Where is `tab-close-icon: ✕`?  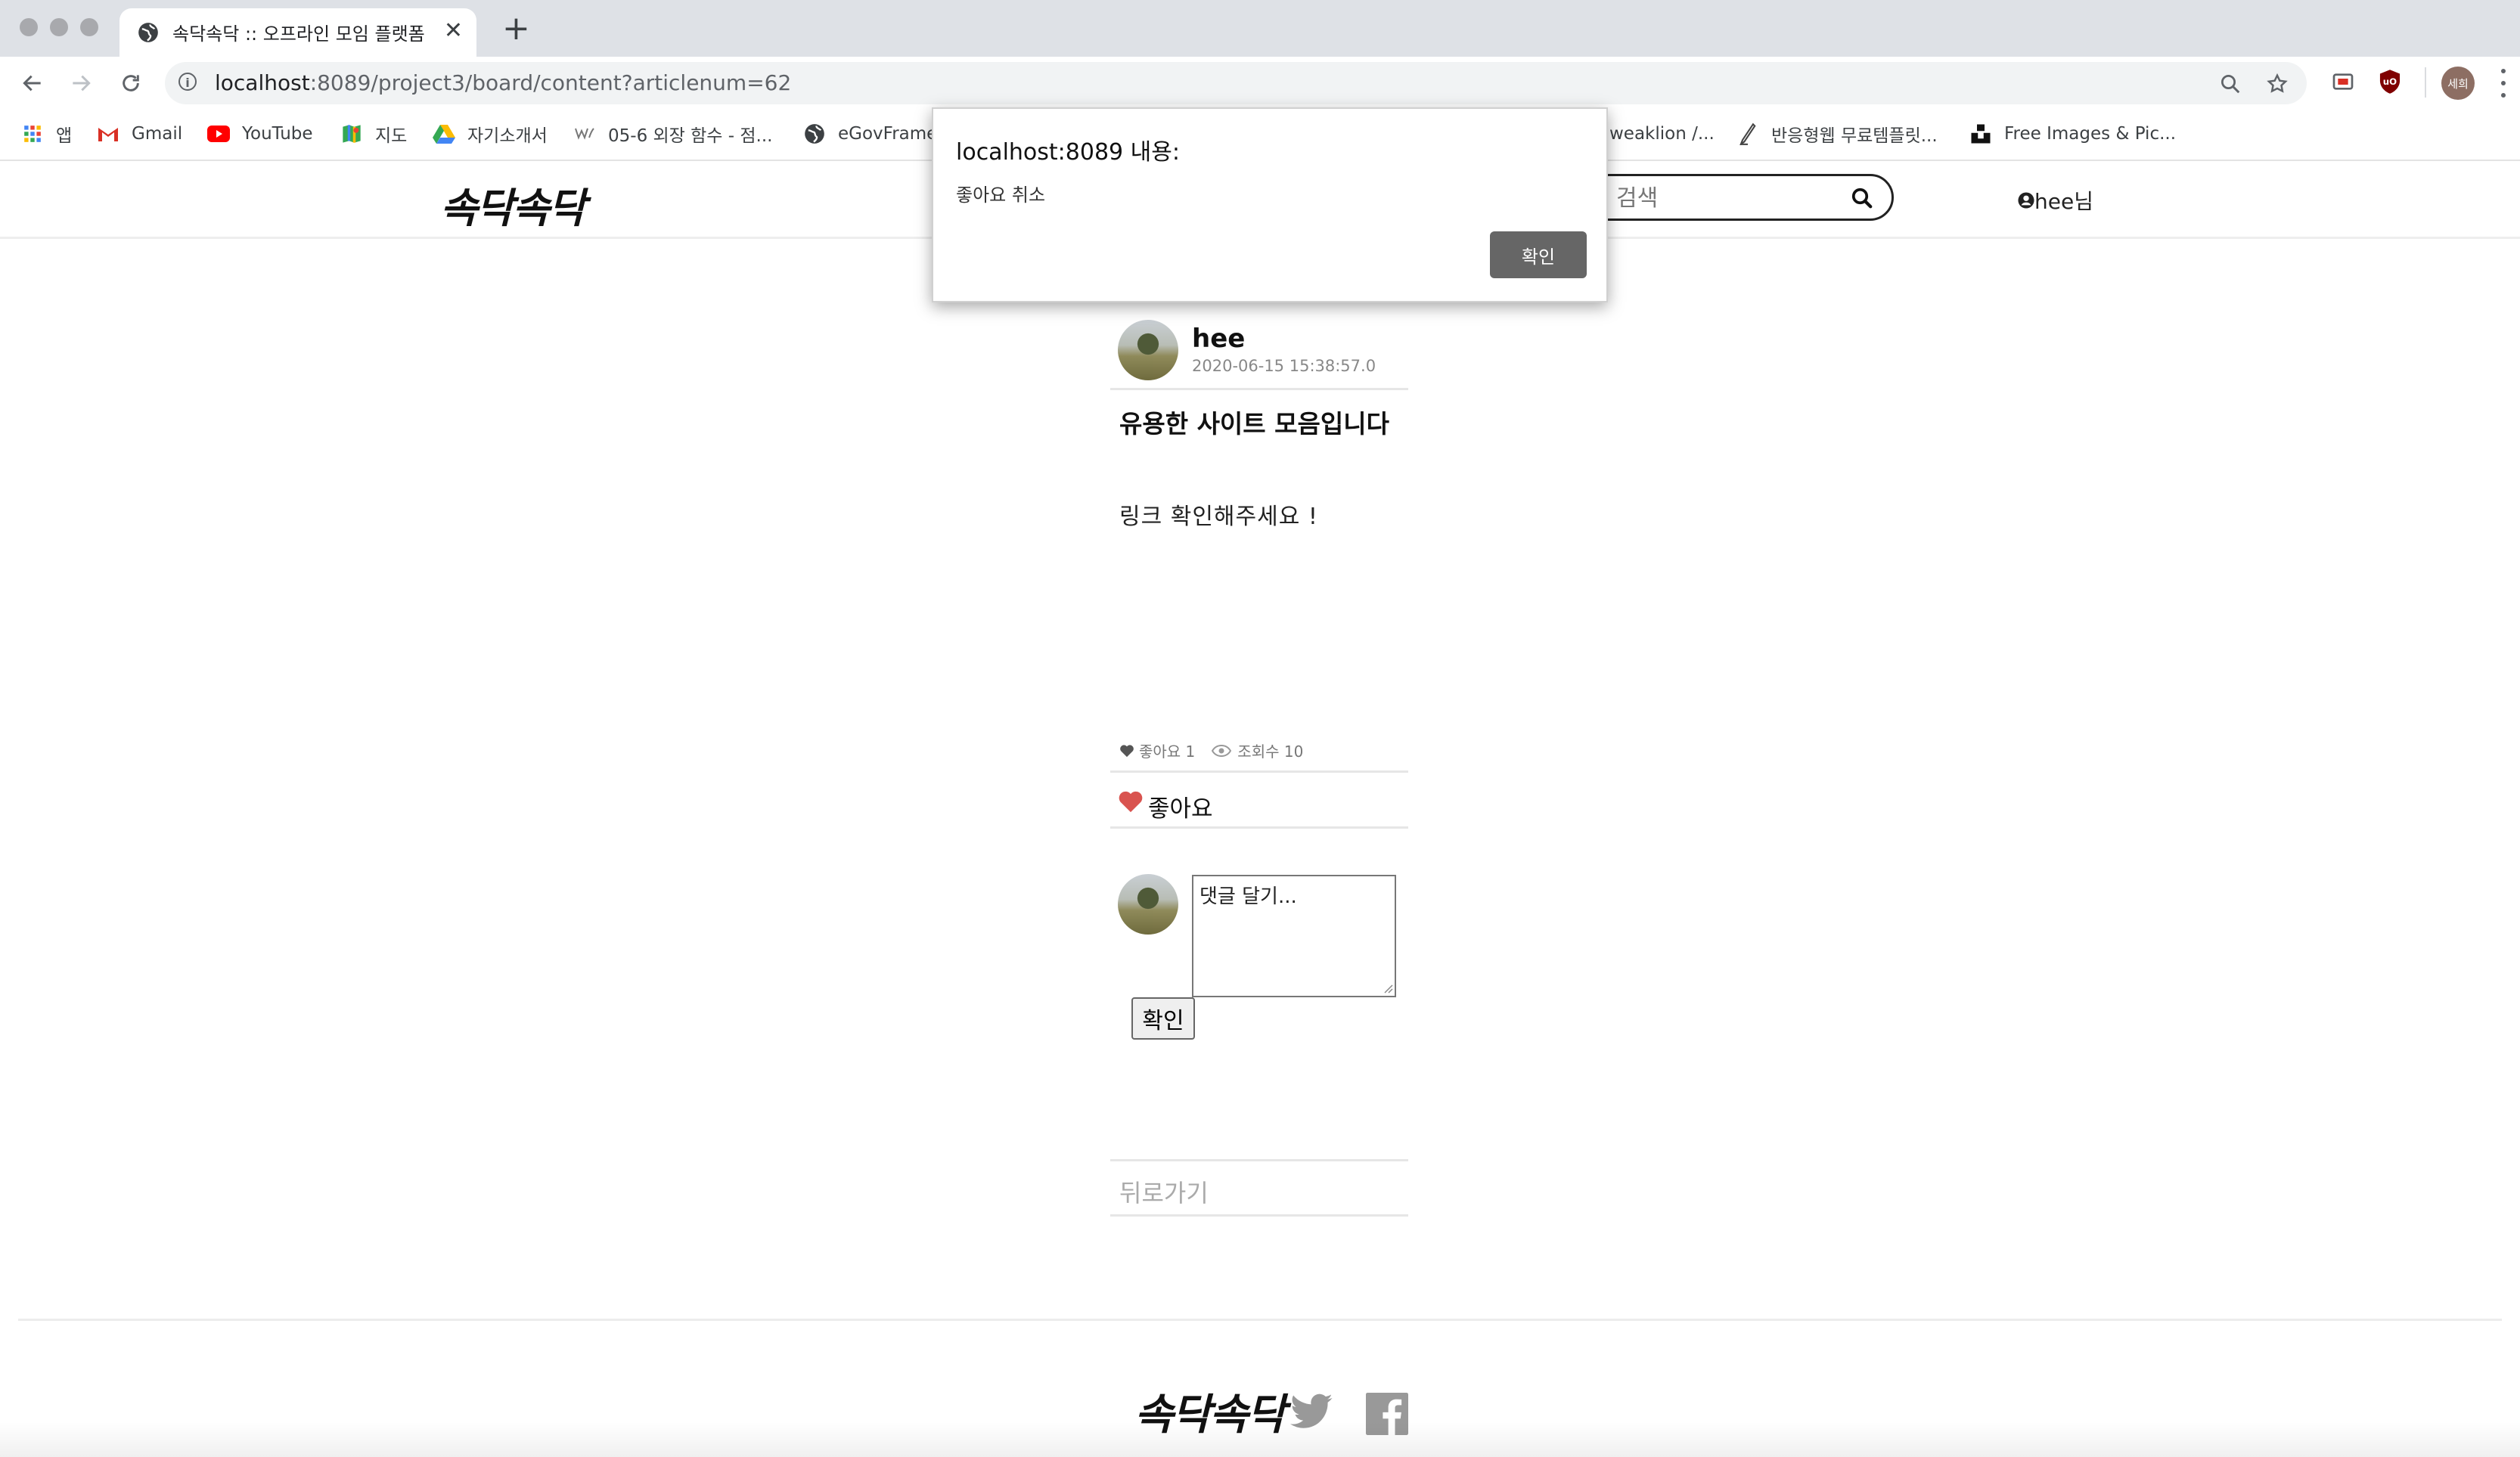
tab-close-icon: ✕ is located at coordinates (453, 31).